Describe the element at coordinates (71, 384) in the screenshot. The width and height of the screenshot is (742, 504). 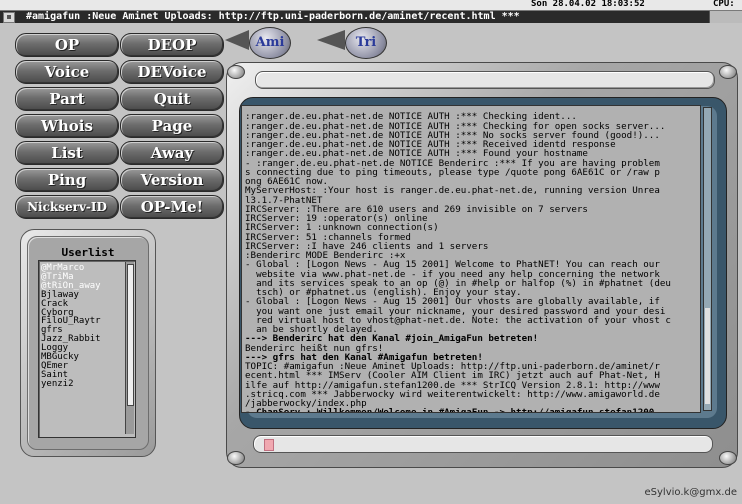
I see `user-item: yenzi2` at that location.